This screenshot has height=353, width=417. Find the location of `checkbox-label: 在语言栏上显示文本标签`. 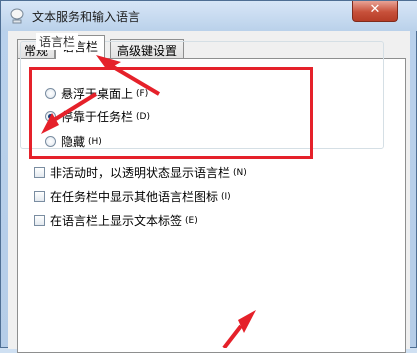

checkbox-label: 在语言栏上显示文本标签 is located at coordinates (116, 221).